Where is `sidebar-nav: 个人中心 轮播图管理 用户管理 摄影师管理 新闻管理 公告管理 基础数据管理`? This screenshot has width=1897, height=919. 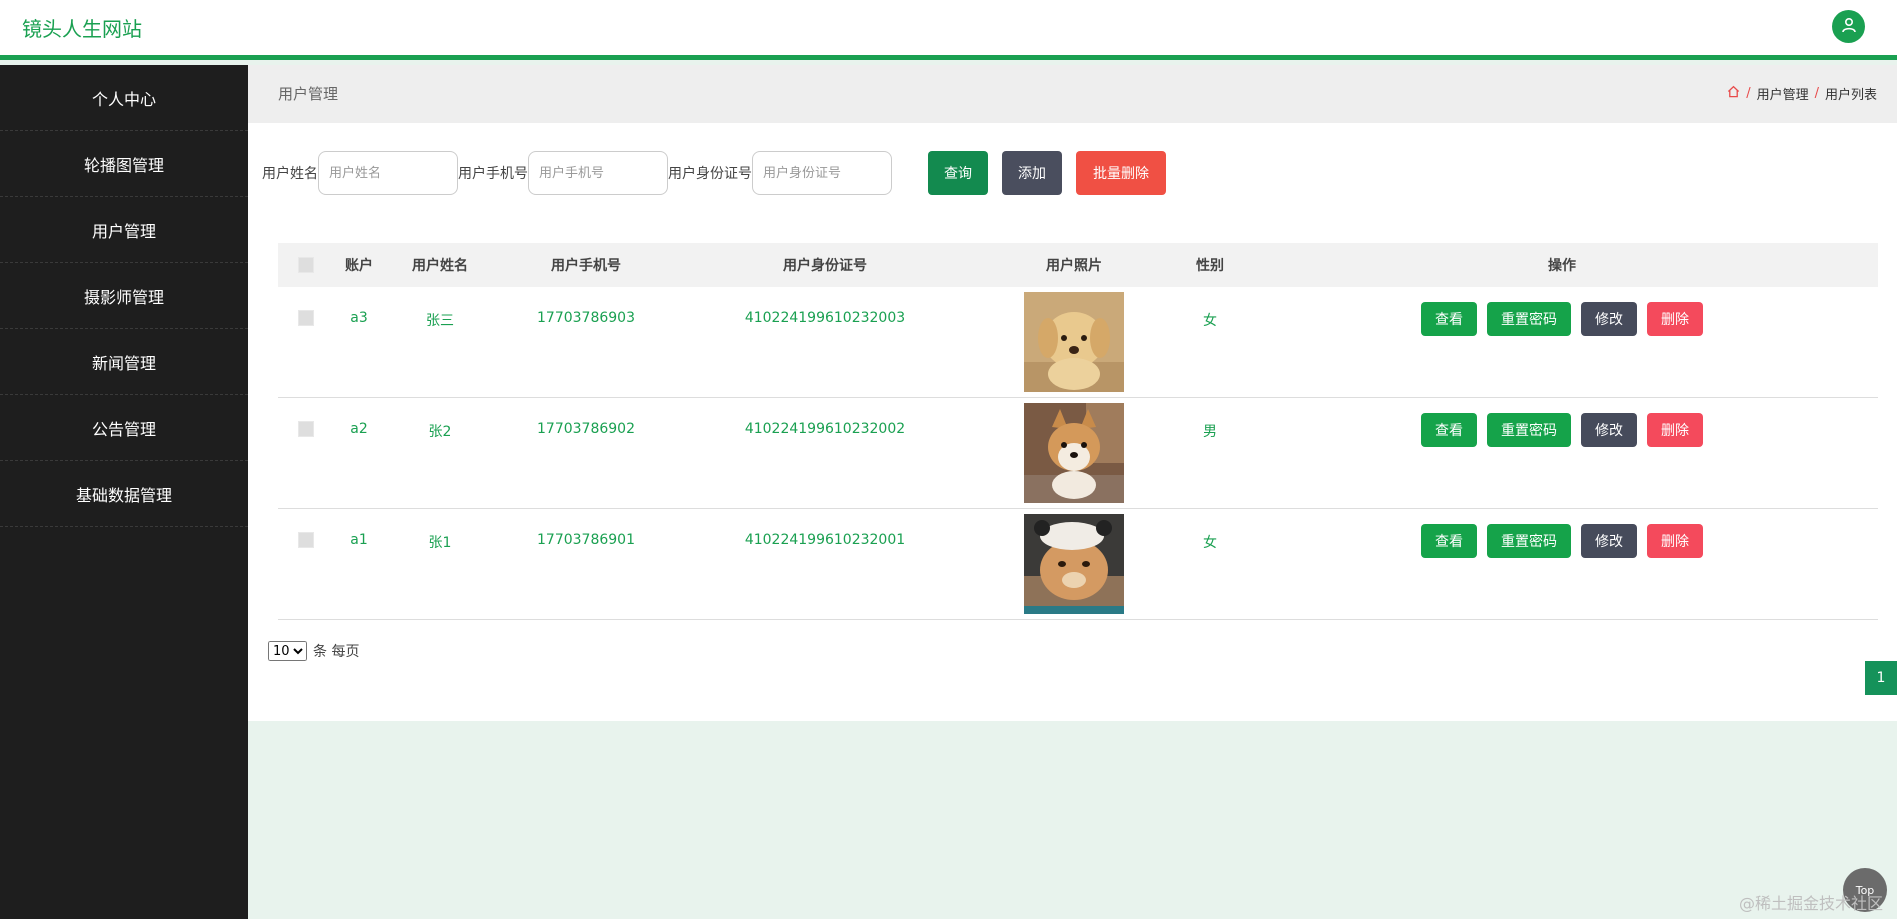
sidebar-nav: 个人中心 轮播图管理 用户管理 摄影师管理 新闻管理 公告管理 基础数据管理 is located at coordinates (124, 492).